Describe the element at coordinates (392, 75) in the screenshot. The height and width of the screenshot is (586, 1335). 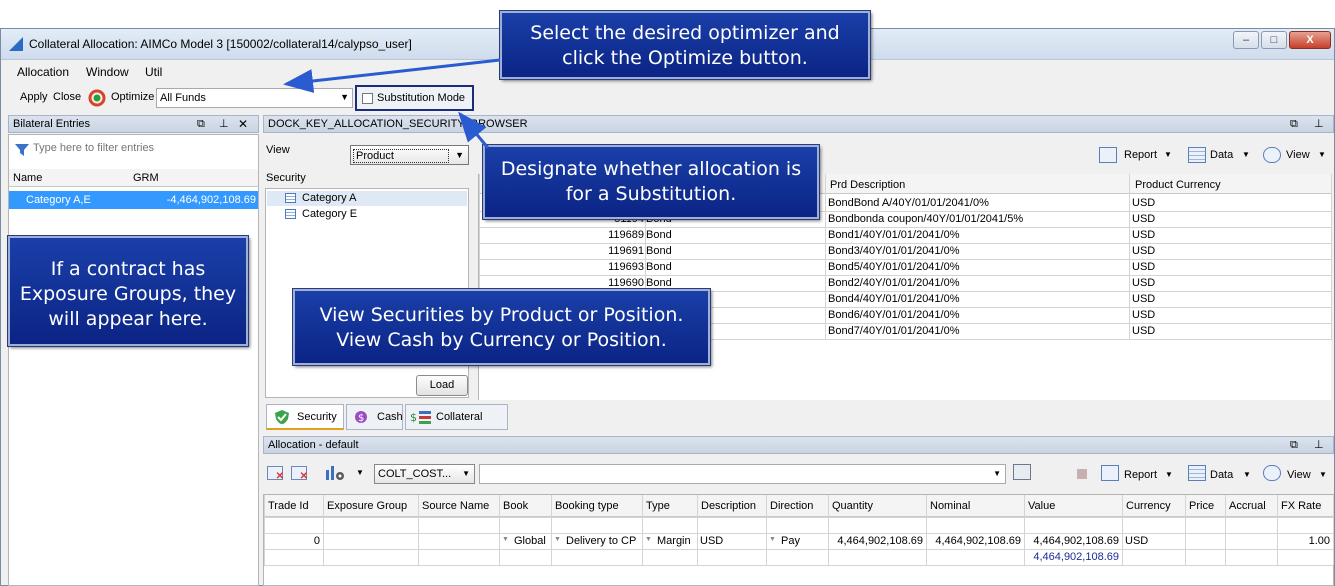
I see `arrow-to-toolbar` at that location.